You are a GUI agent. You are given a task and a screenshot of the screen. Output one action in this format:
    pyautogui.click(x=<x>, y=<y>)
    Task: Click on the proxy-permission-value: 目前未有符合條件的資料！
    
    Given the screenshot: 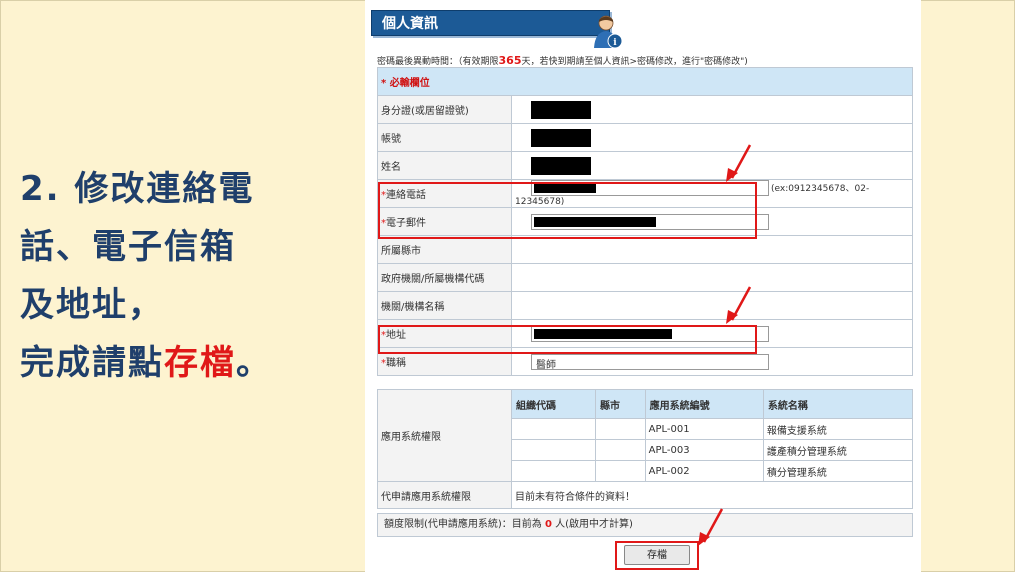 What is the action you would take?
    pyautogui.click(x=712, y=495)
    